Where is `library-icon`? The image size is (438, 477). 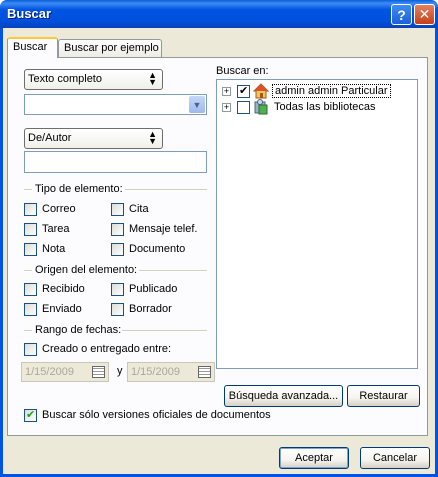
library-icon is located at coordinates (261, 107).